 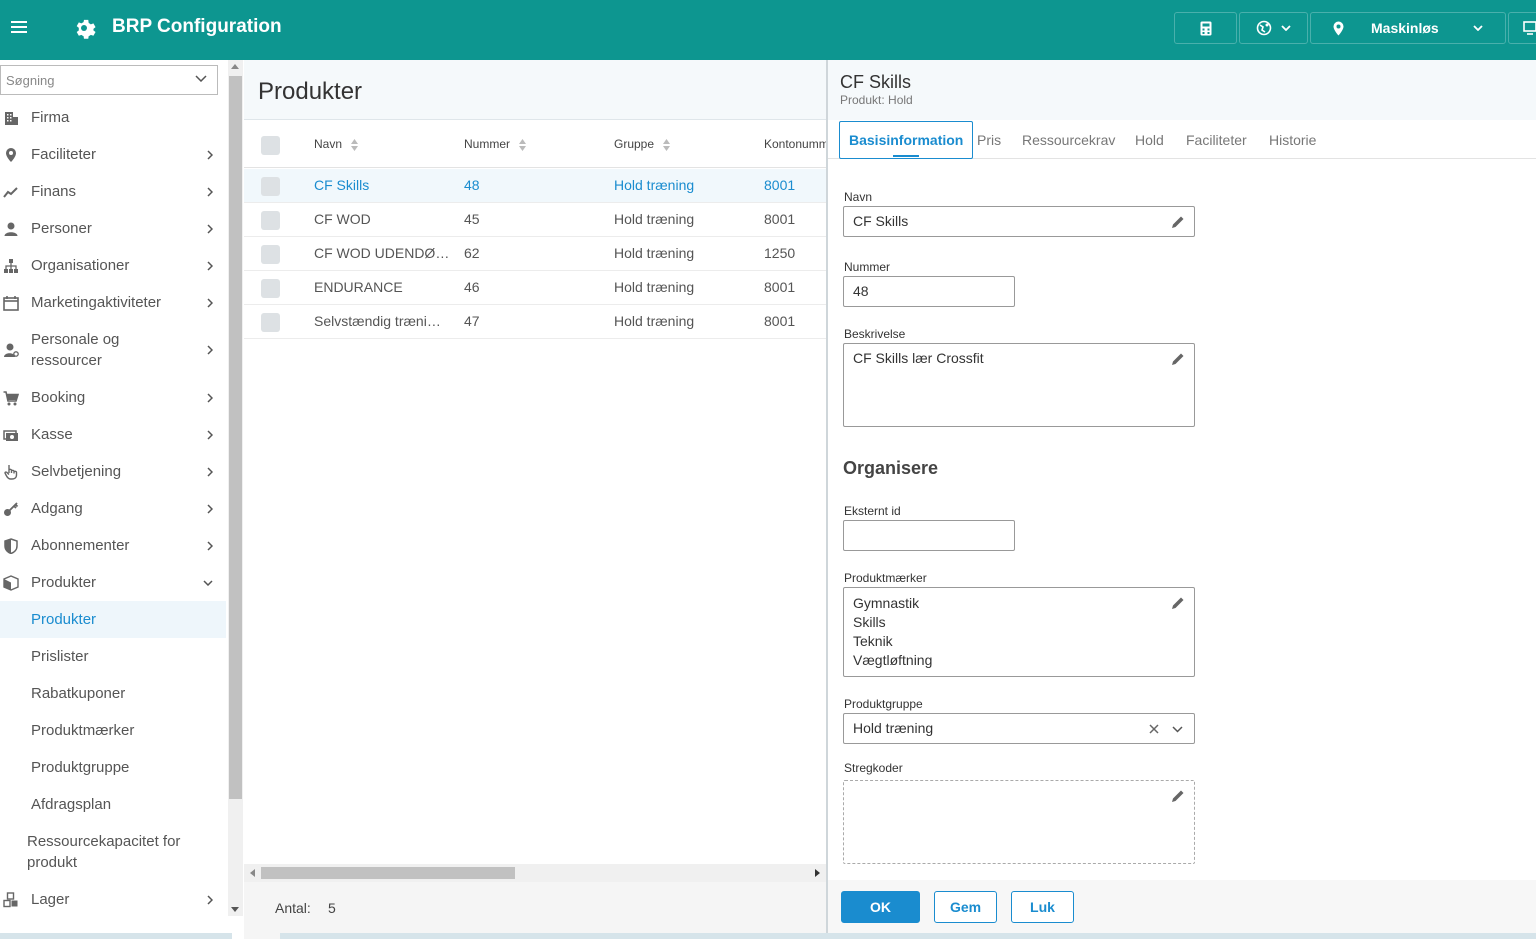 What do you see at coordinates (535, 220) in the screenshot?
I see `table-row: CF WOD 45 Hold træning 8001` at bounding box center [535, 220].